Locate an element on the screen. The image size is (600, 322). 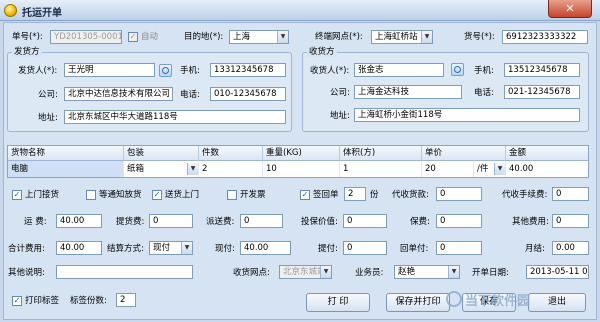
open-date-field: 2013-05-11 00:00 is located at coordinates (557, 272).